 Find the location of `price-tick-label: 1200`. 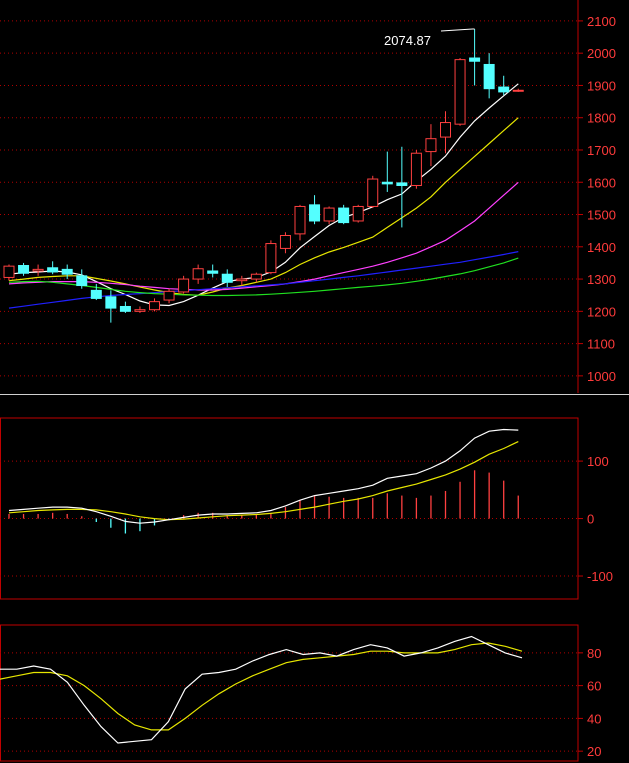

price-tick-label: 1200 is located at coordinates (601, 311).